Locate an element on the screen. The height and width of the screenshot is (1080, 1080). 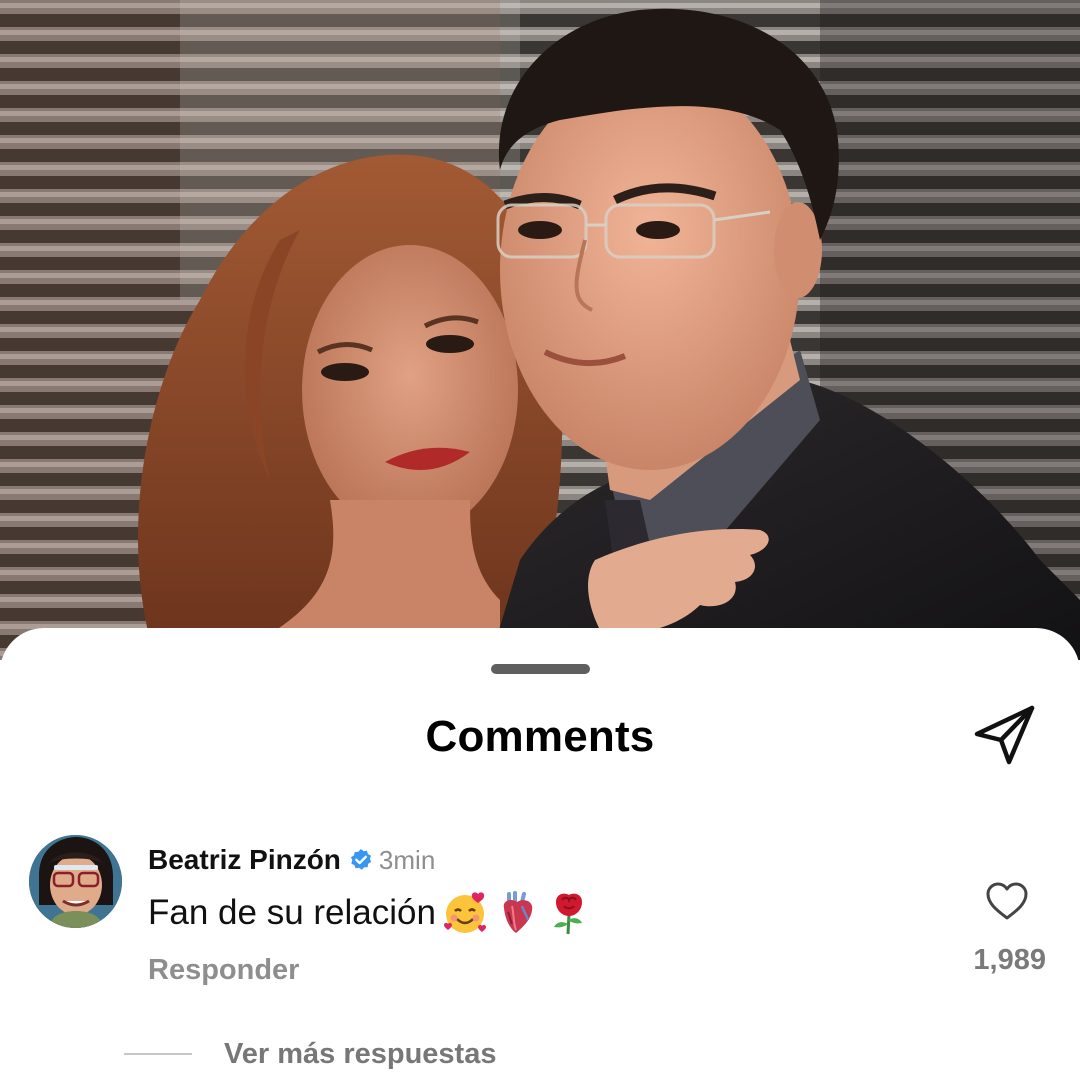
view-more-replies-label: Ver más respuestas is located at coordinates (360, 1053).